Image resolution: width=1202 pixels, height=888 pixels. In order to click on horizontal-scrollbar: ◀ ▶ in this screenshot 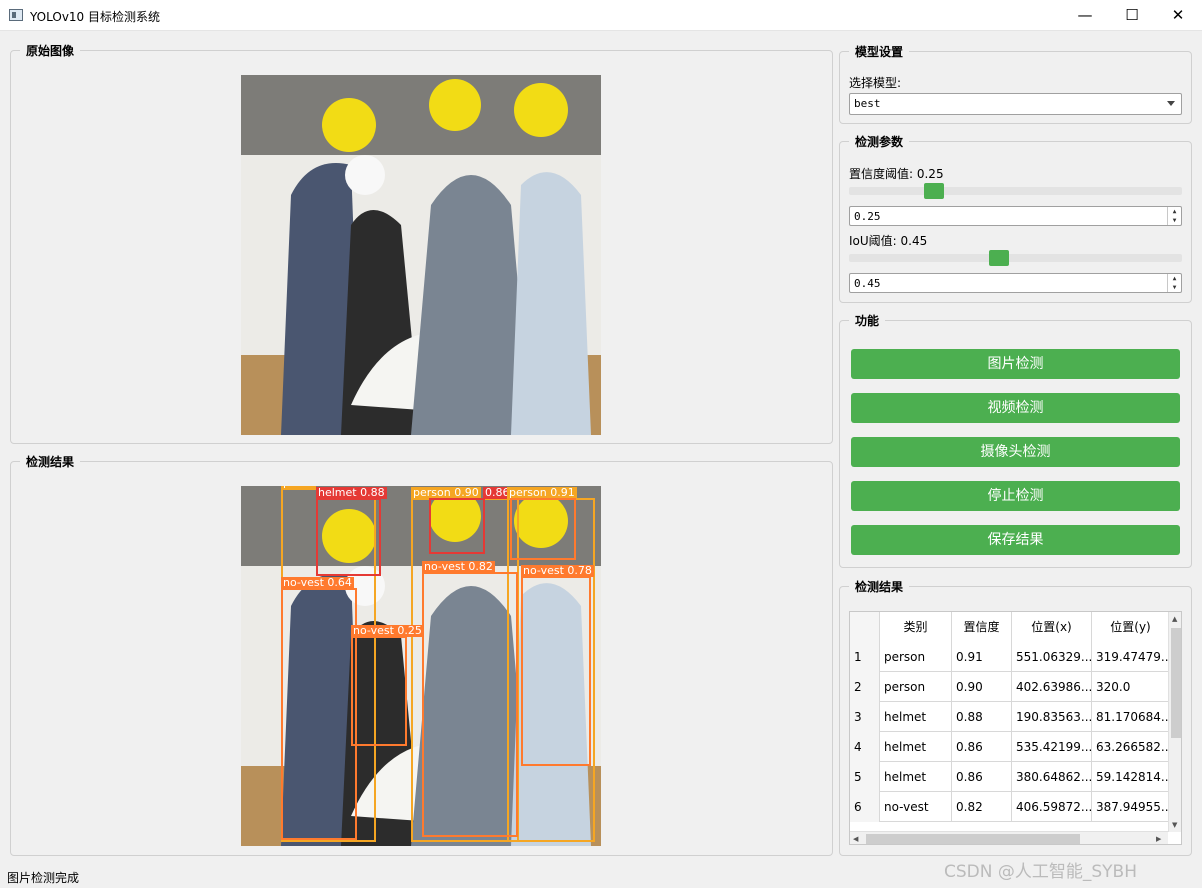, I will do `click(1009, 837)`.